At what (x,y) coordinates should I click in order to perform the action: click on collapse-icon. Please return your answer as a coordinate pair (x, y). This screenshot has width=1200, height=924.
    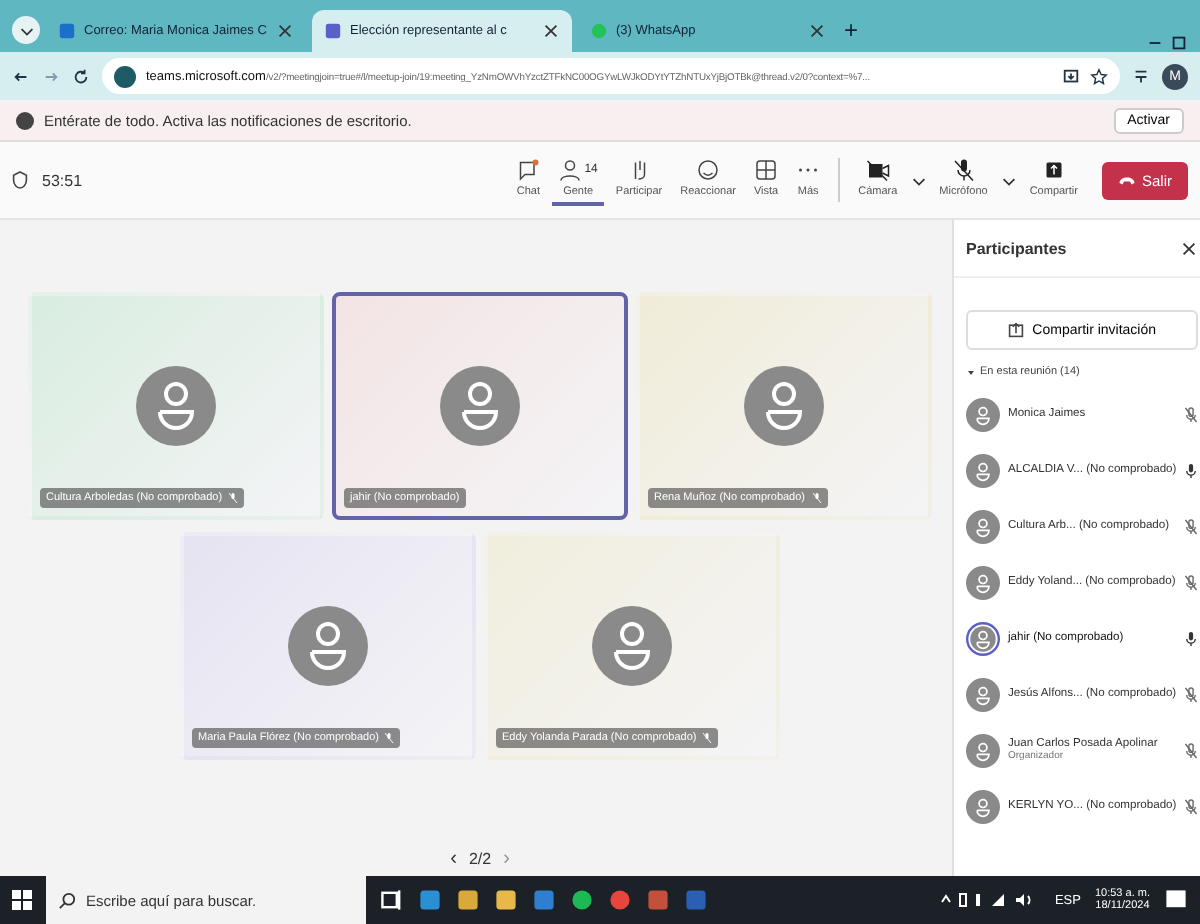
    Looking at the image, I should click on (971, 372).